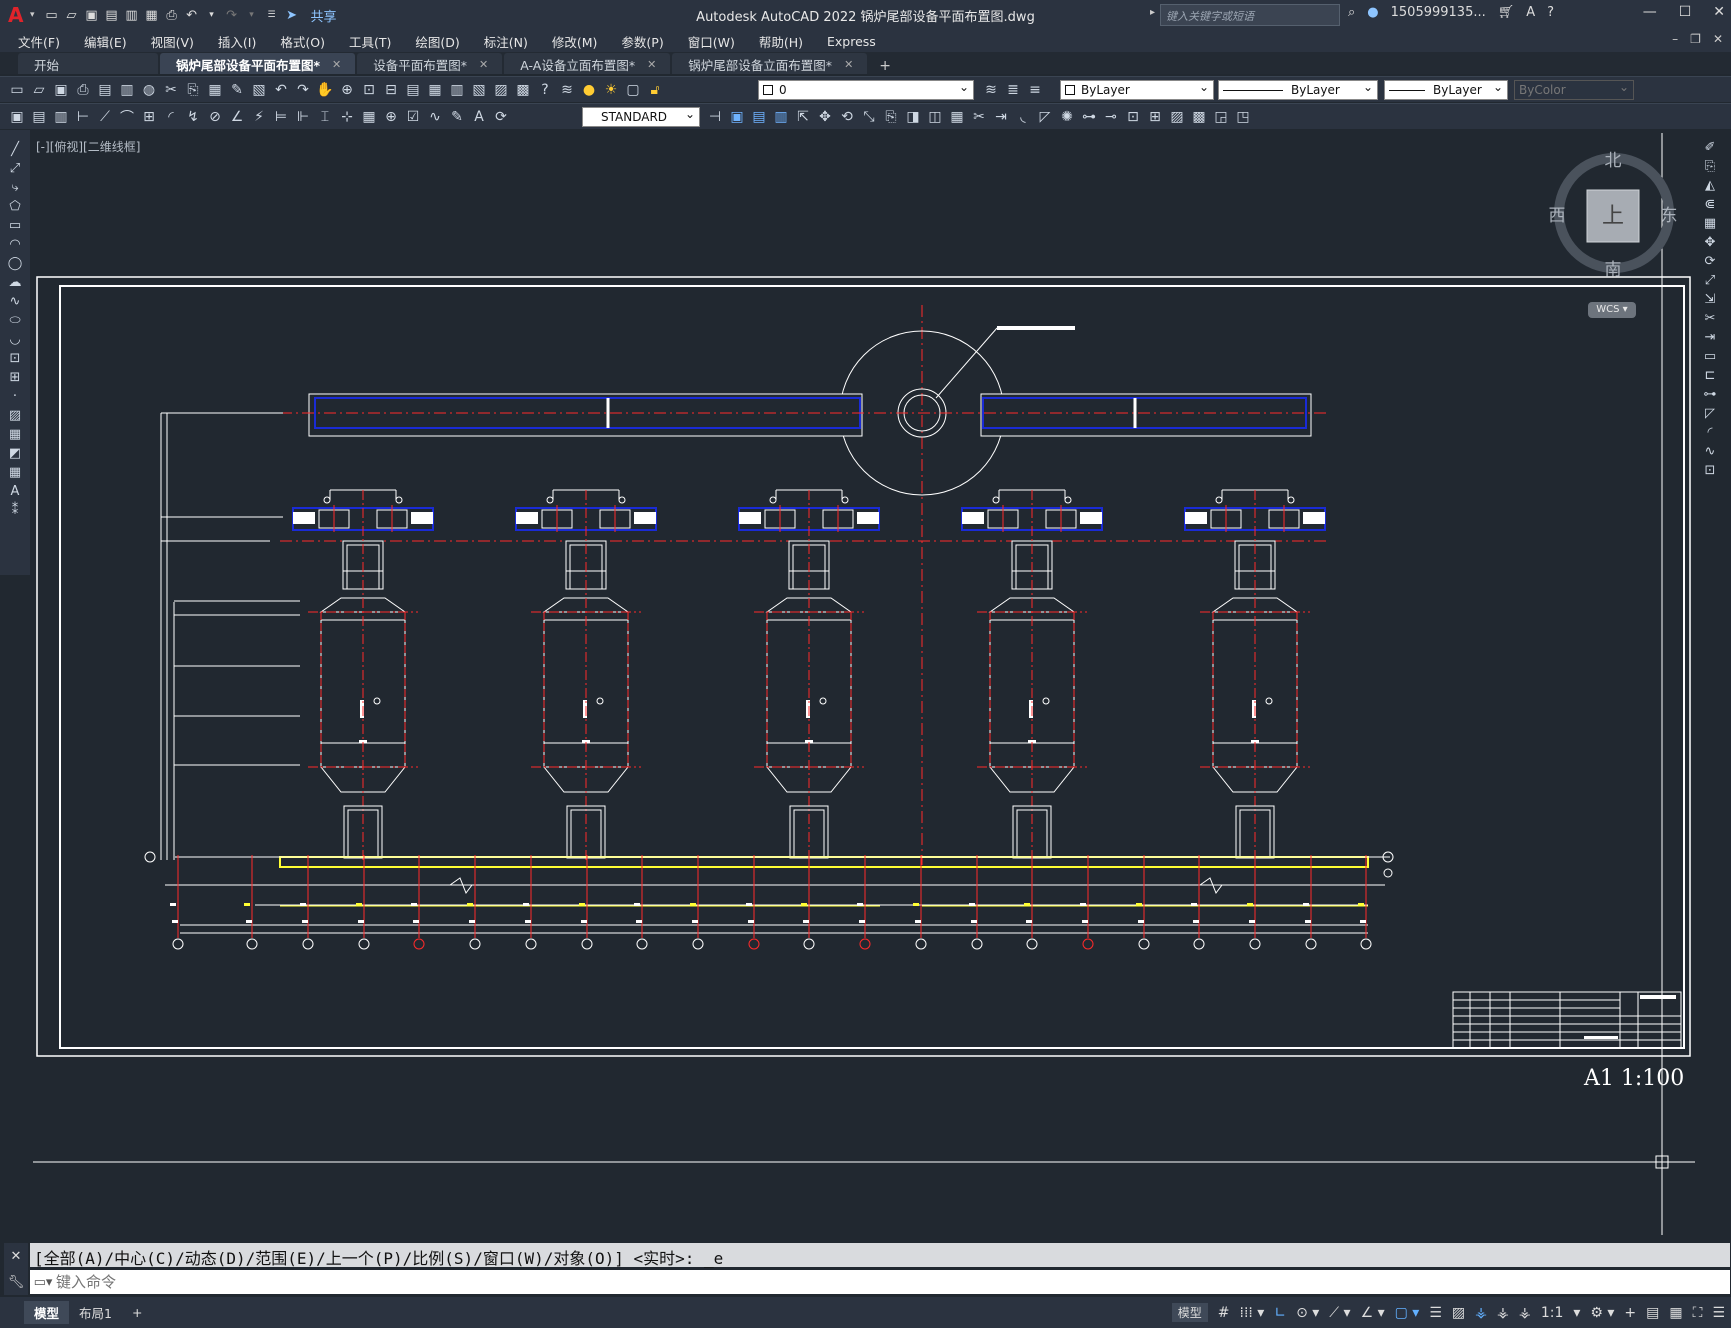 This screenshot has height=1328, width=1731. I want to click on dim-arc-icon: ⌒, so click(127, 117).